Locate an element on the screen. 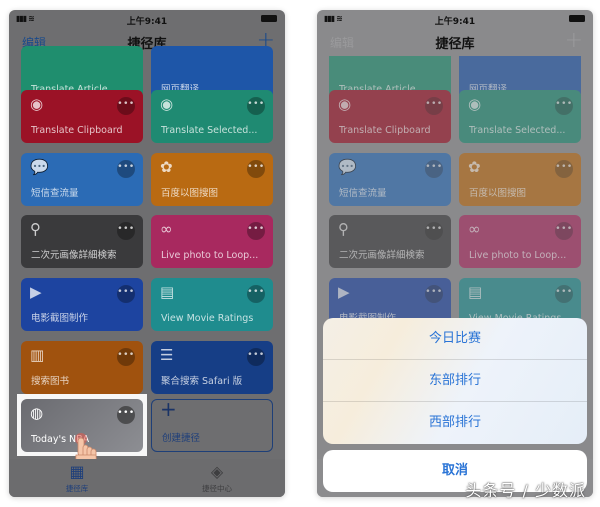 The width and height of the screenshot is (600, 507). tab-bar: ▦ 捷径库 ◈ 捷径中心 is located at coordinates (147, 478).